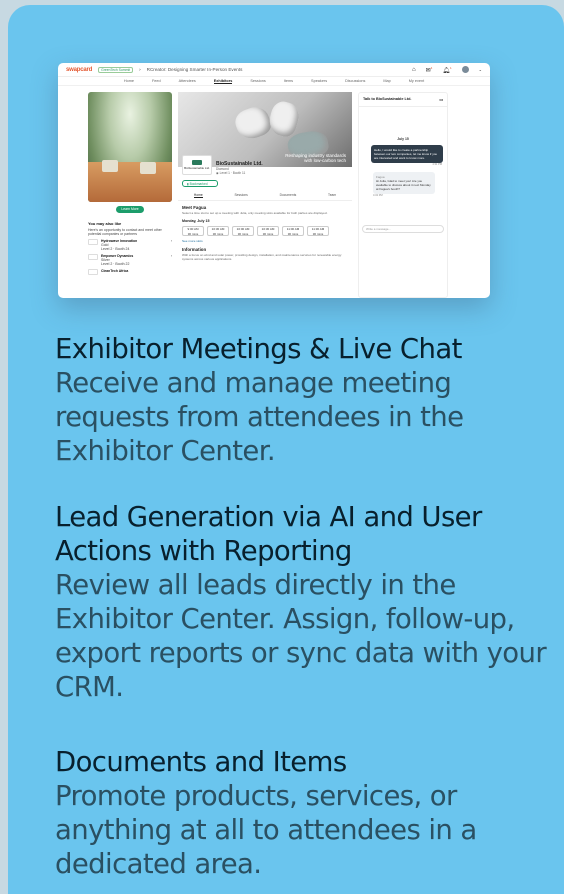  What do you see at coordinates (223, 81) in the screenshot?
I see `nav-exhibitors: Exhibitors` at bounding box center [223, 81].